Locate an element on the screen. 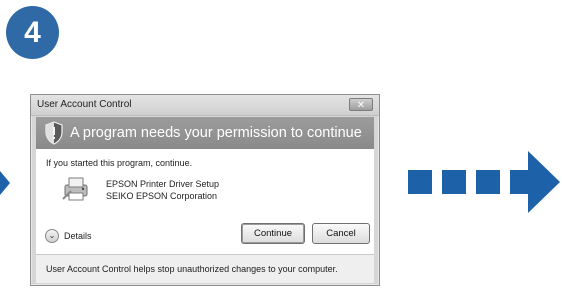 Image resolution: width=562 pixels, height=289 pixels. close-button: ✕ is located at coordinates (361, 104).